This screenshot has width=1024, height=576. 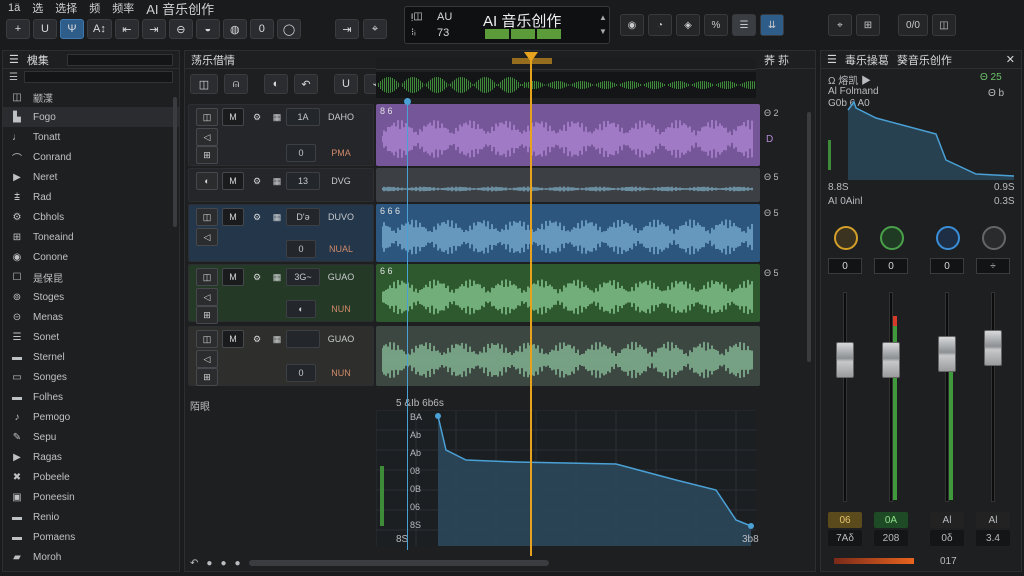 What do you see at coordinates (153, 29) in the screenshot?
I see `split-right-button: ⇥` at bounding box center [153, 29].